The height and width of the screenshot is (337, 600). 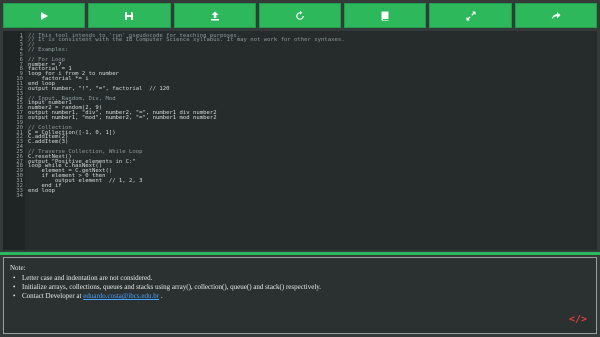 I want to click on code-line: end loop, so click(x=41, y=190).